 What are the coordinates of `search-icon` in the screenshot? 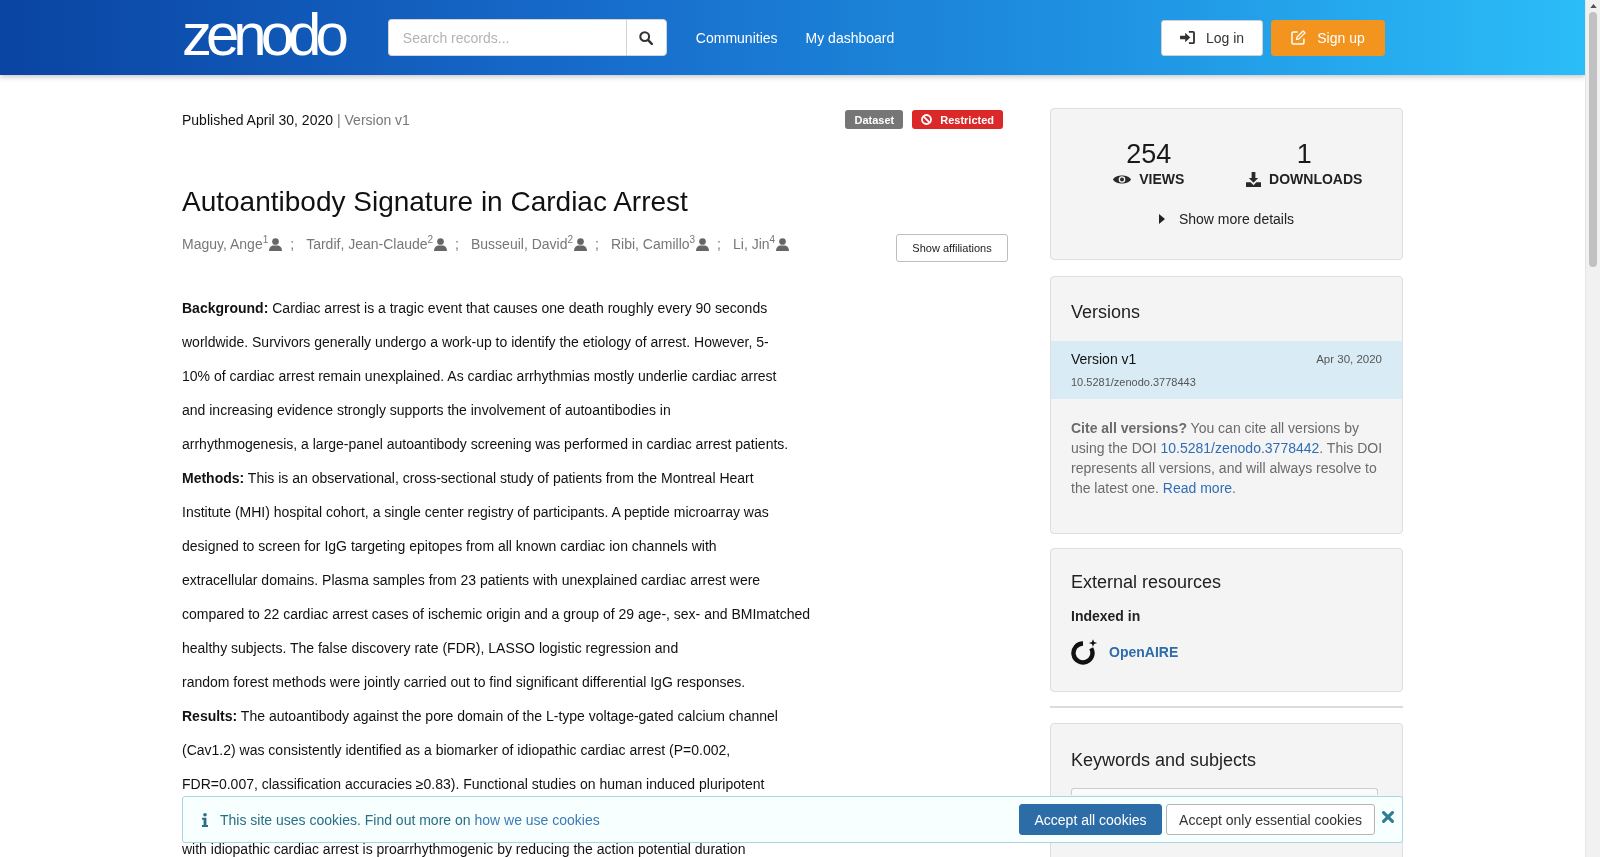 It's located at (646, 37).